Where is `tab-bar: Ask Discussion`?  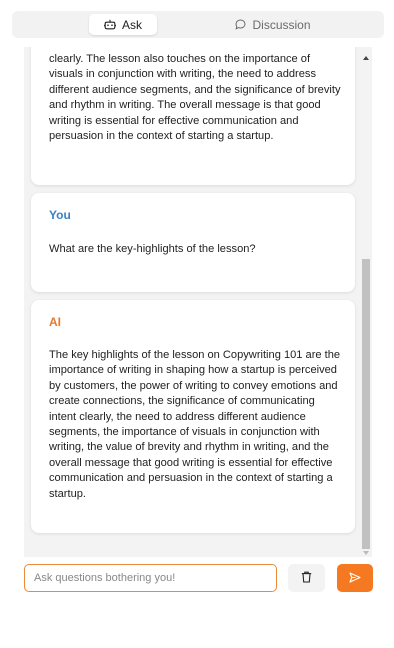 tab-bar: Ask Discussion is located at coordinates (198, 24).